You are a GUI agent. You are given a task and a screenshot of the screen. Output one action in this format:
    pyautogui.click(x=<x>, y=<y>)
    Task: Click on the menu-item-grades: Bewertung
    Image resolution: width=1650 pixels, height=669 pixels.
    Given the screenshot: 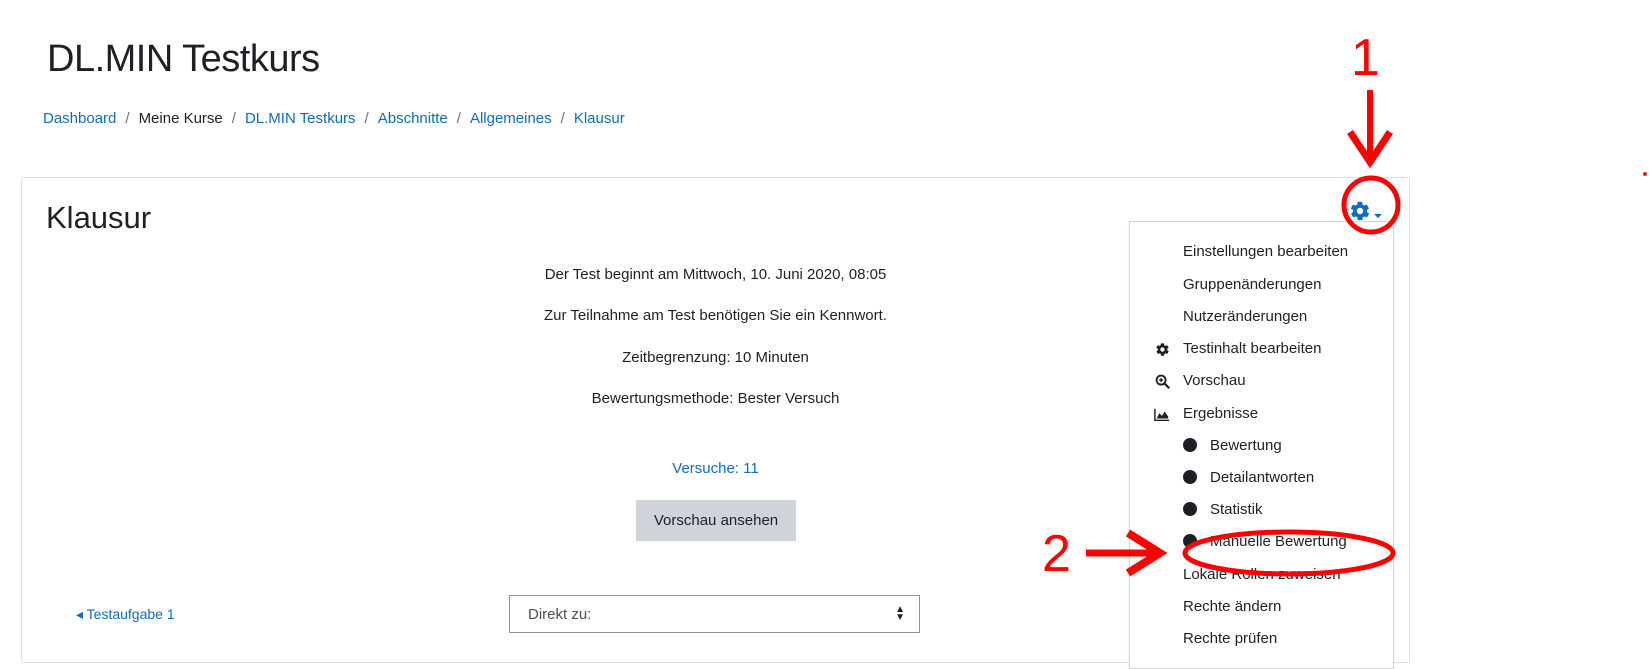 What is the action you would take?
    pyautogui.click(x=1261, y=445)
    